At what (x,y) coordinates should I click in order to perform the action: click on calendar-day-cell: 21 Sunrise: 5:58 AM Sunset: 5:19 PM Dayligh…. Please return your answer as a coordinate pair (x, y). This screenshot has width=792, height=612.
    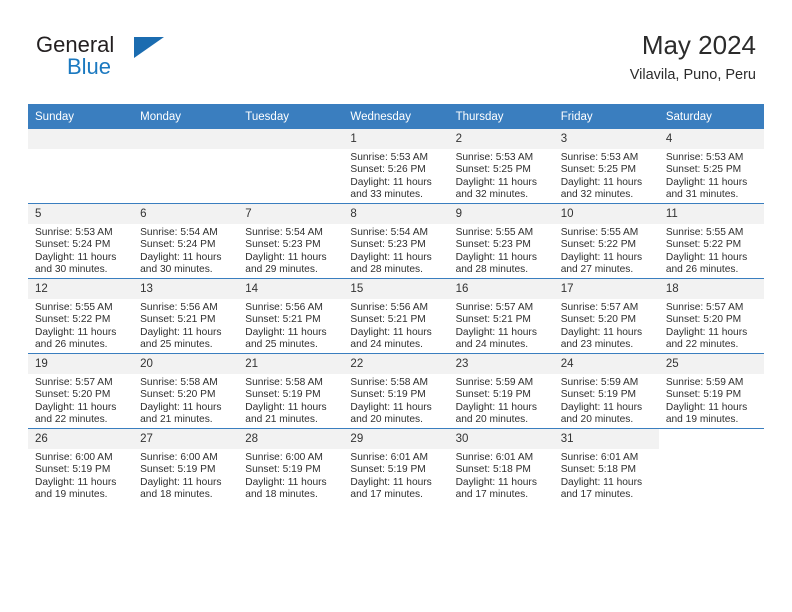
    Looking at the image, I should click on (291, 391).